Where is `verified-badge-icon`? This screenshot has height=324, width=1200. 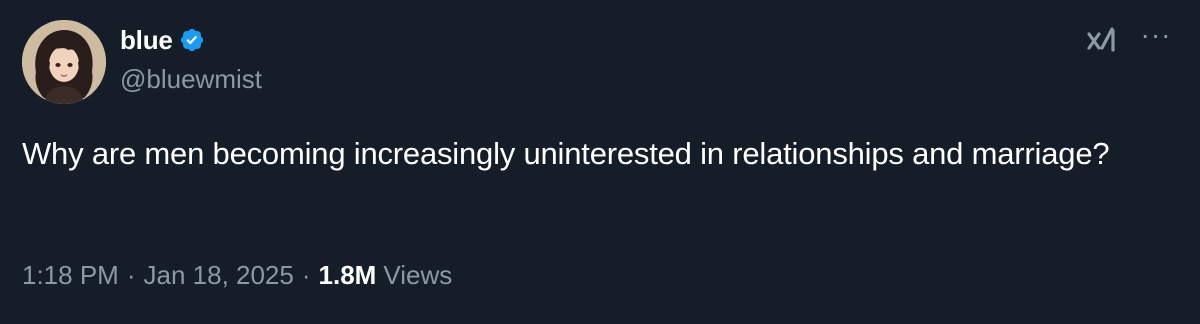
verified-badge-icon is located at coordinates (192, 40).